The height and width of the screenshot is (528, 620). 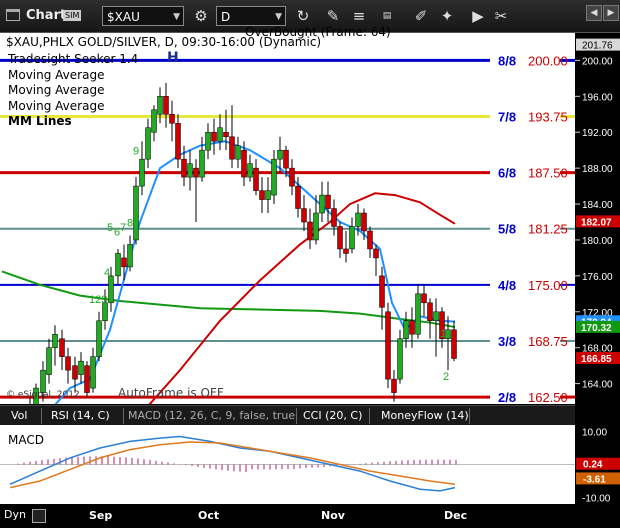 I want to click on autoframe-status: AutoFrame is OFF, so click(x=171, y=393).